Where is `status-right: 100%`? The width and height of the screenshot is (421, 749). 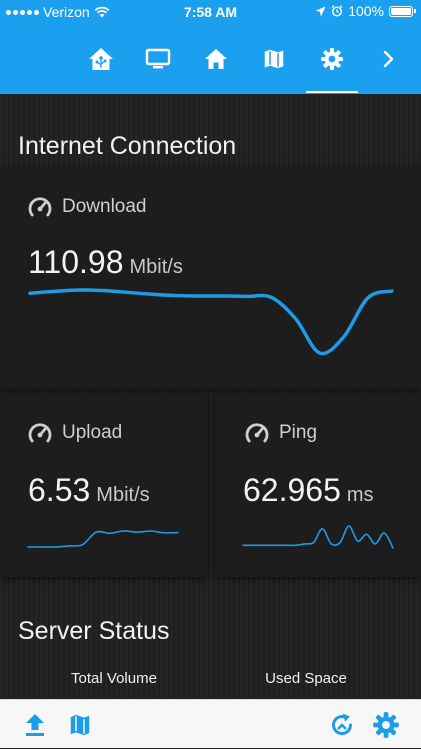 status-right: 100% is located at coordinates (365, 11).